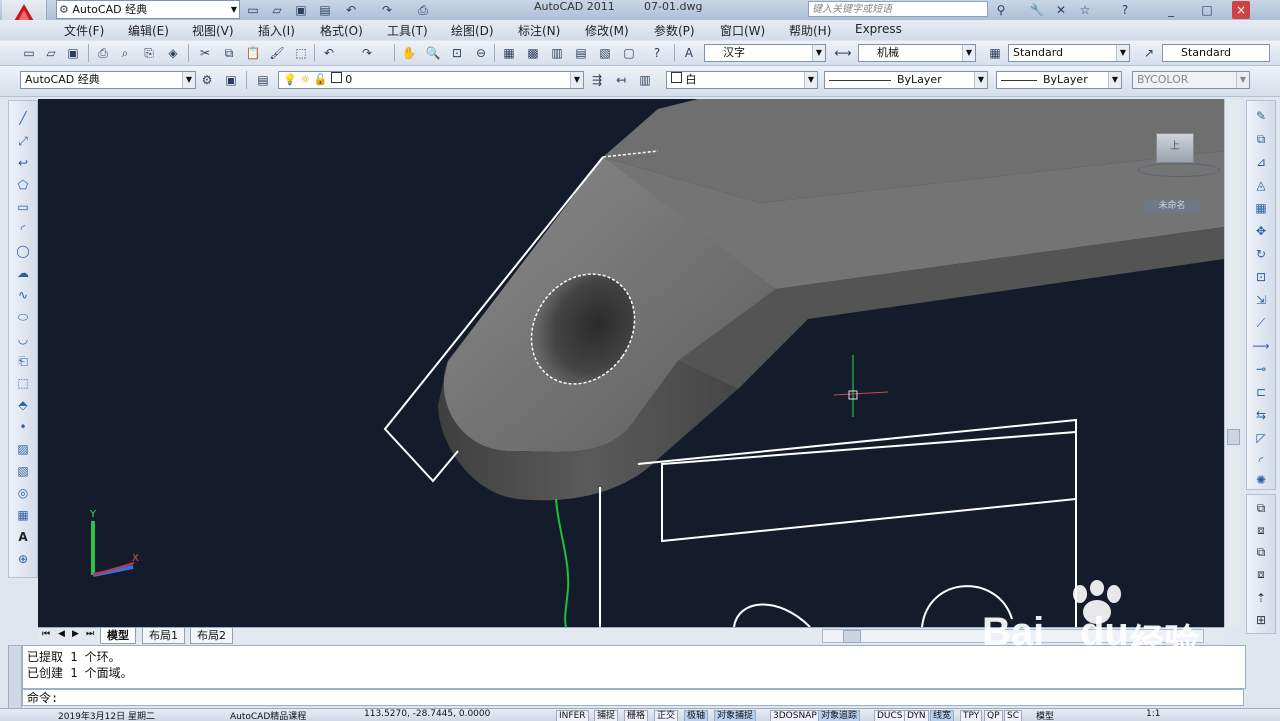 Image resolution: width=1280 pixels, height=721 pixels. What do you see at coordinates (1233, 437) in the screenshot?
I see `vertical-scroll-thumb` at bounding box center [1233, 437].